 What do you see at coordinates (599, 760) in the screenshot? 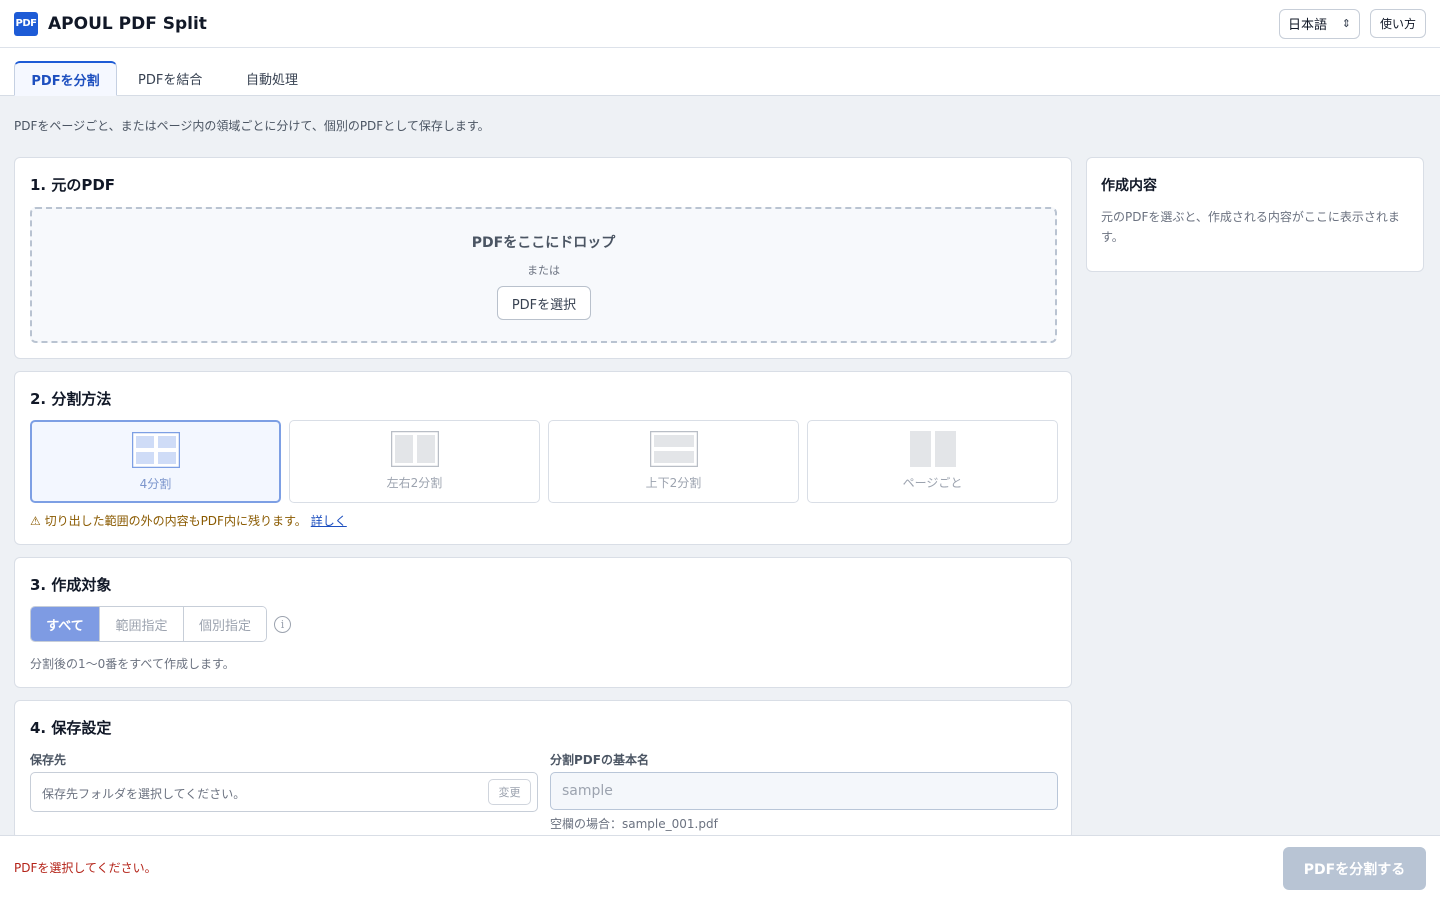
I see `basename-label: 分割PDFの基本名` at bounding box center [599, 760].